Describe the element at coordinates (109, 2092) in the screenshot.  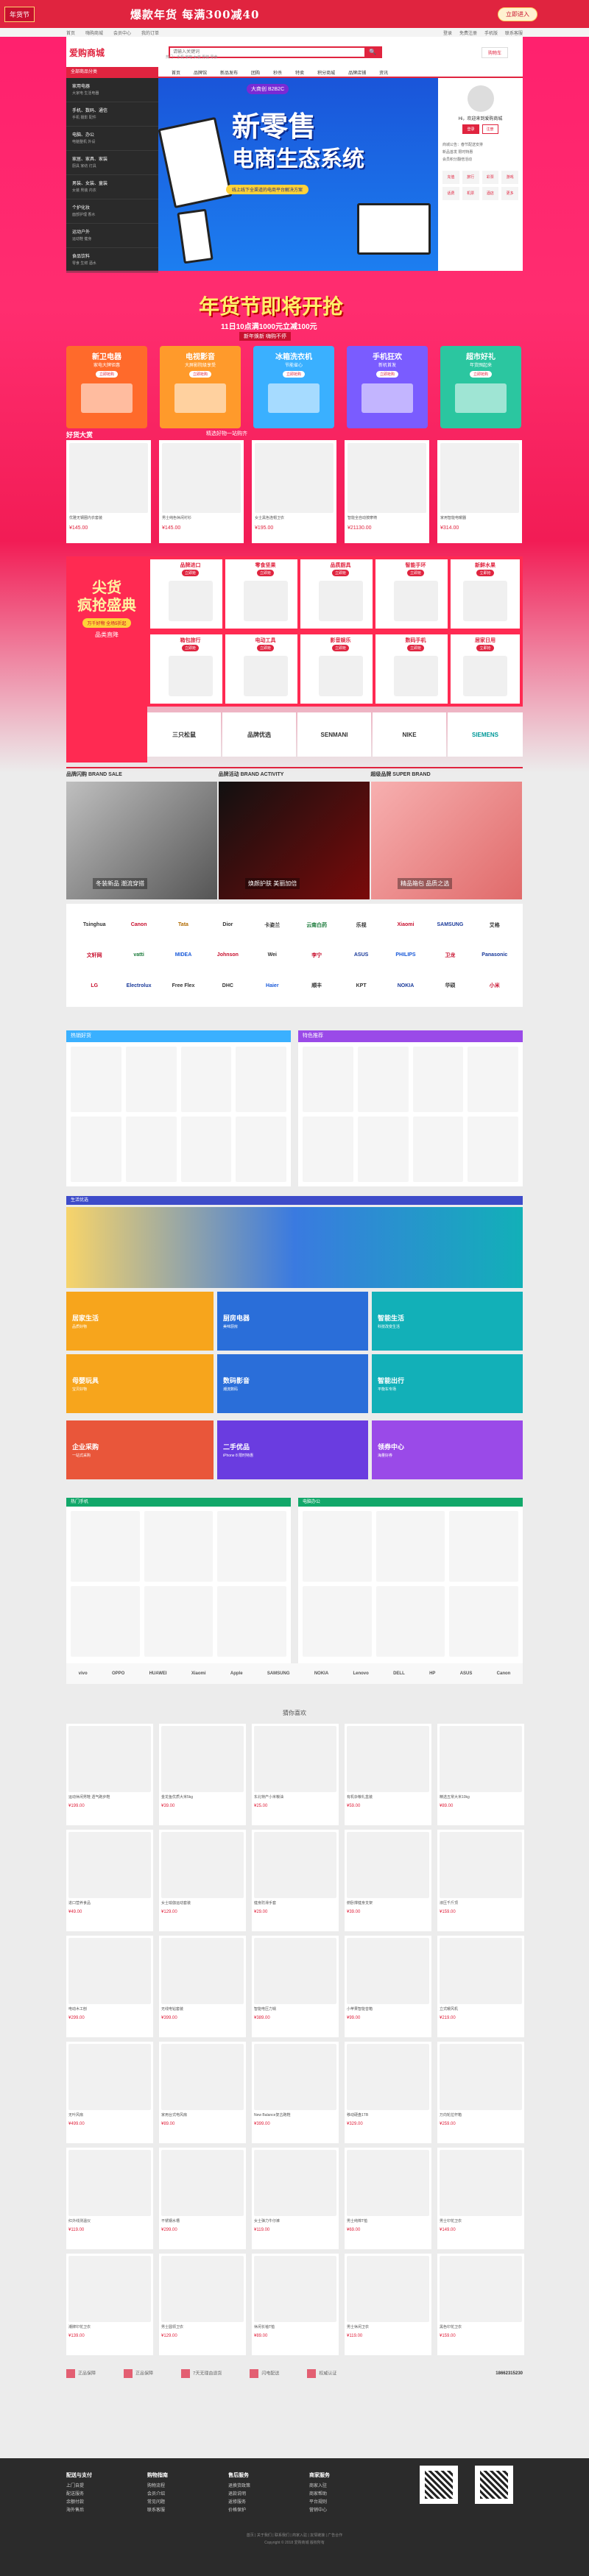
I see `product-card: 无叶风扇 ¥499.00` at that location.